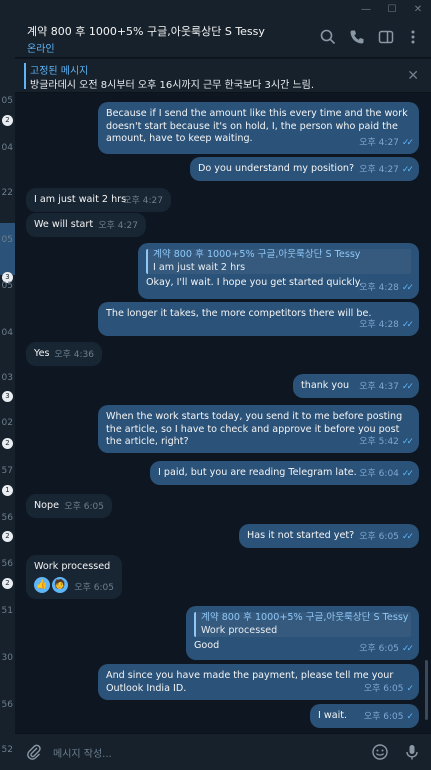  What do you see at coordinates (7, 658) in the screenshot?
I see `sidebar-time: 30` at bounding box center [7, 658].